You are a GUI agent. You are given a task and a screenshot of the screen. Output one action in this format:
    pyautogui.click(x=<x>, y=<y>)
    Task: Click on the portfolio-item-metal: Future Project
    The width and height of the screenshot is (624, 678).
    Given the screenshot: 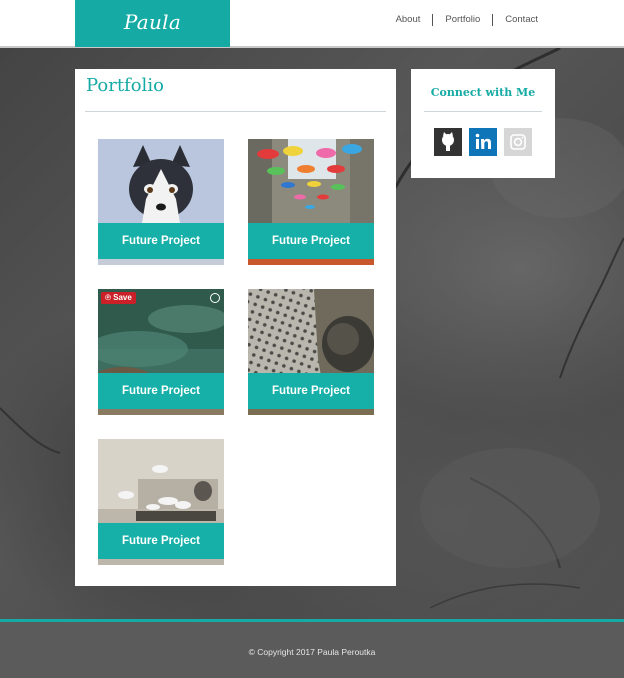 What is the action you would take?
    pyautogui.click(x=311, y=352)
    